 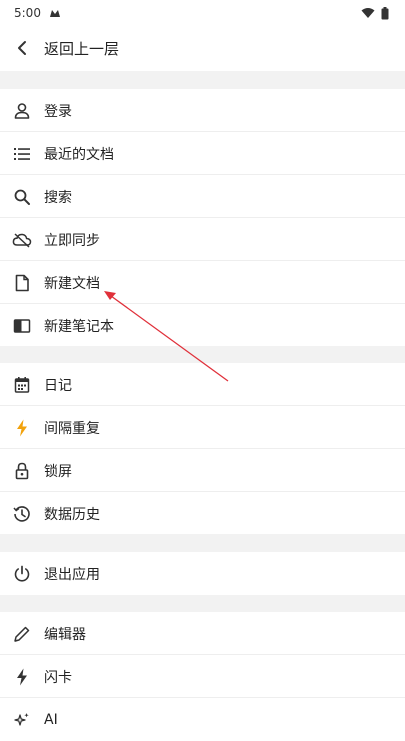 What do you see at coordinates (202, 110) in the screenshot?
I see `menu-item-login: 登录` at bounding box center [202, 110].